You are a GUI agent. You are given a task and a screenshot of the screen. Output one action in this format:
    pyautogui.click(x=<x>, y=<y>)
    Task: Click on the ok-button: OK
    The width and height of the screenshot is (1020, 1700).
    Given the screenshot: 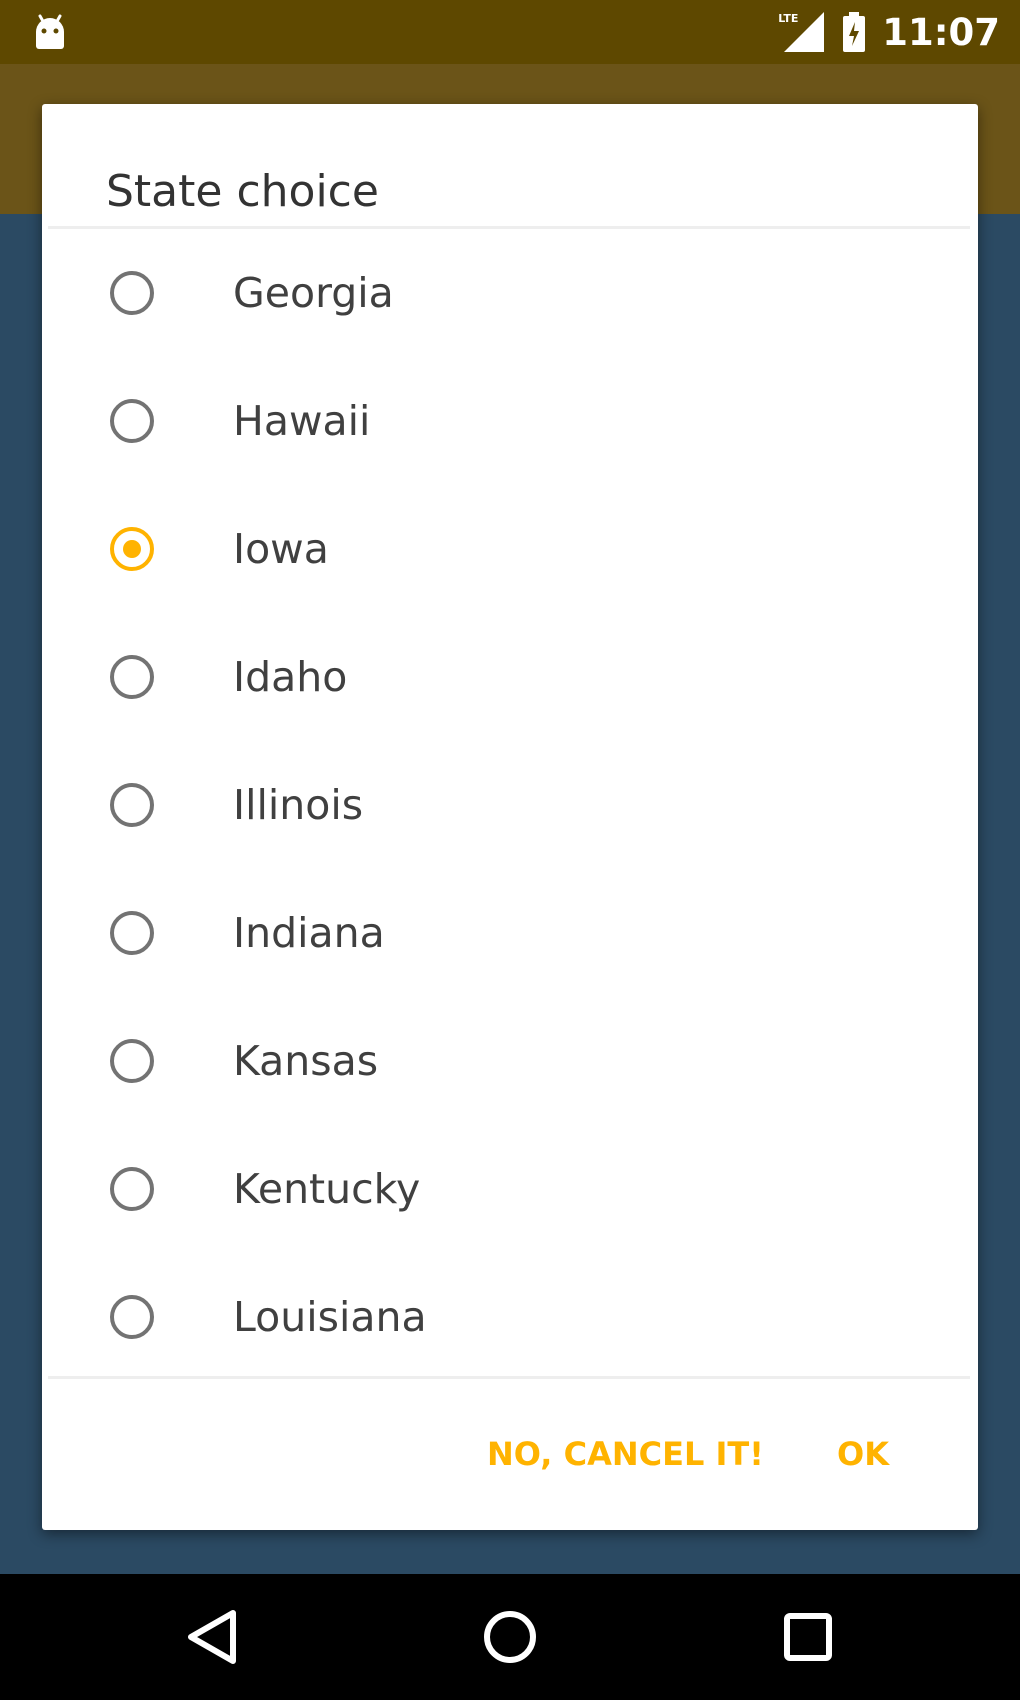 What is the action you would take?
    pyautogui.click(x=863, y=1454)
    